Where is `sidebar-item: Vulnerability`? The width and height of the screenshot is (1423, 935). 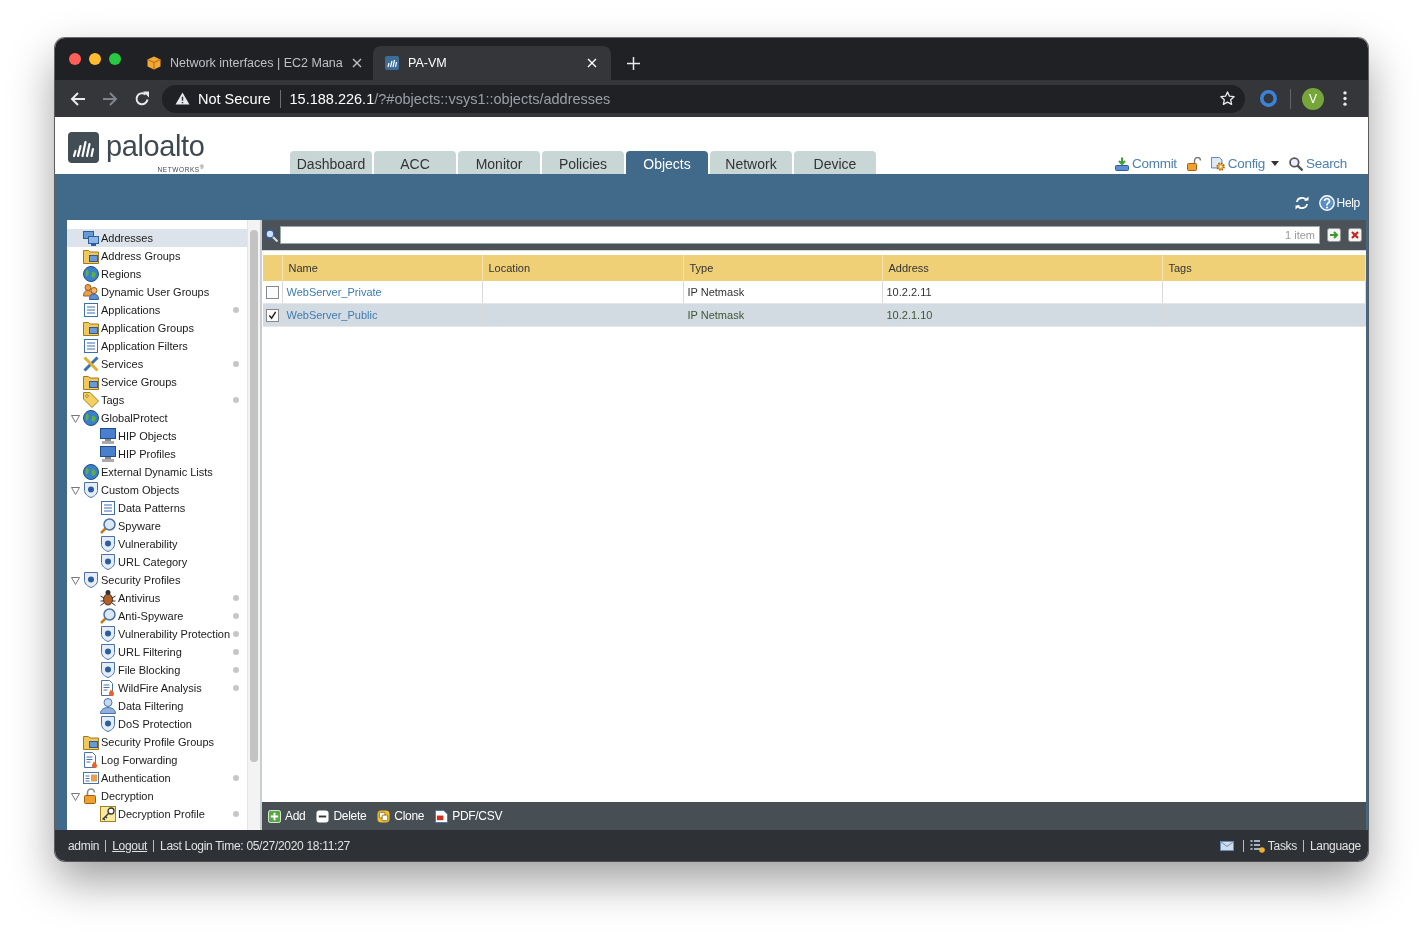
sidebar-item: Vulnerability is located at coordinates (157, 544).